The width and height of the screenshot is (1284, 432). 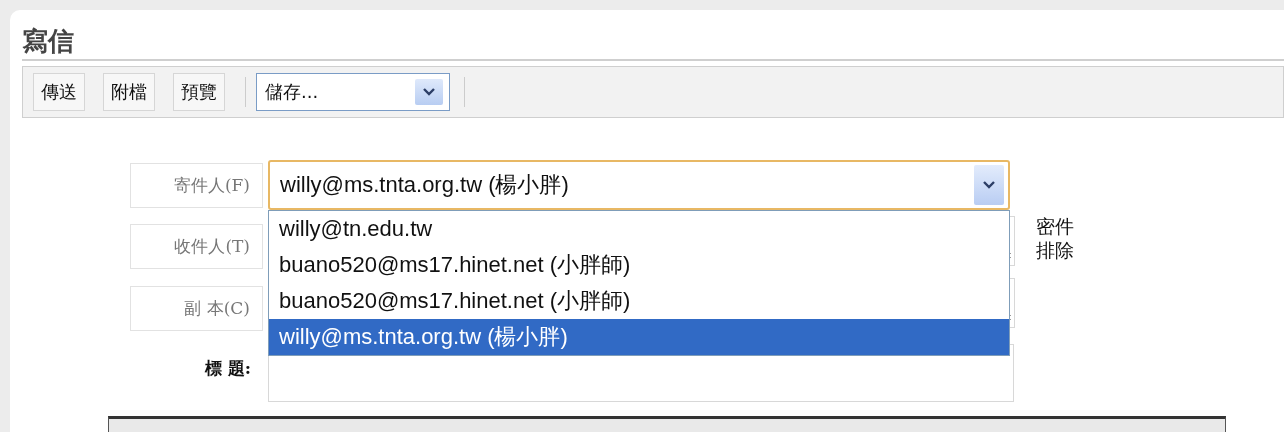 What do you see at coordinates (129, 92) in the screenshot?
I see `toolbar-button: 附檔` at bounding box center [129, 92].